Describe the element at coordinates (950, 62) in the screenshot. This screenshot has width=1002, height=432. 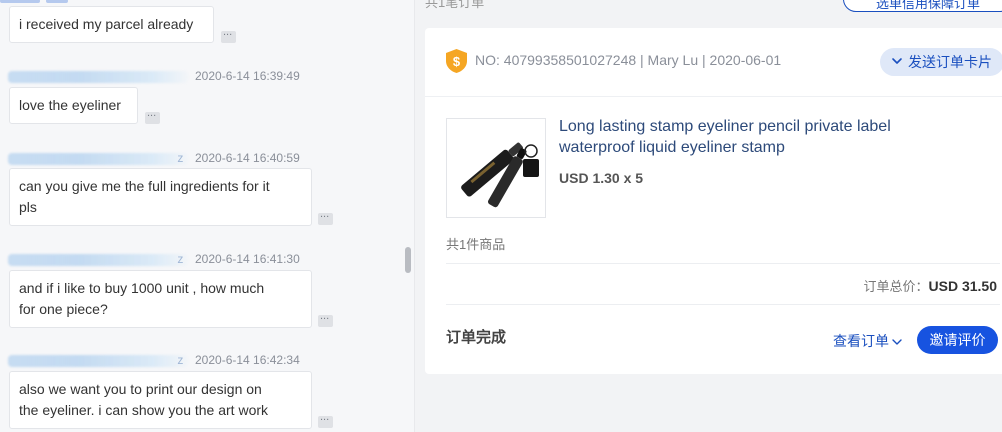
I see `send-order-card-label: 发送订单卡片` at that location.